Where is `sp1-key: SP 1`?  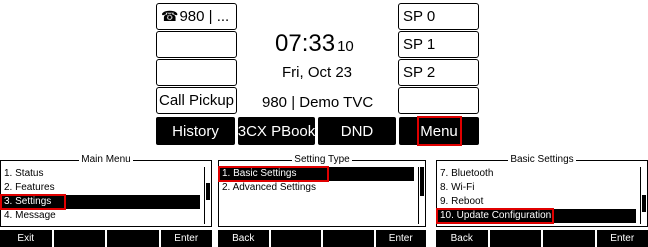 sp1-key: SP 1 is located at coordinates (438, 44).